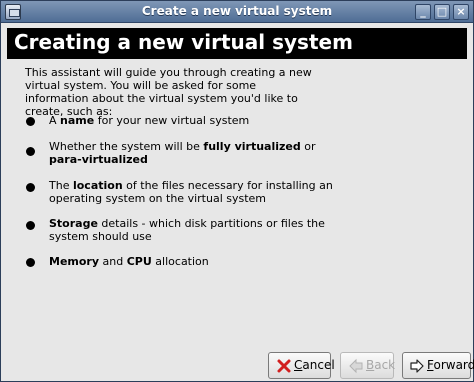  What do you see at coordinates (97, 185) in the screenshot?
I see `bold-term: location` at bounding box center [97, 185].